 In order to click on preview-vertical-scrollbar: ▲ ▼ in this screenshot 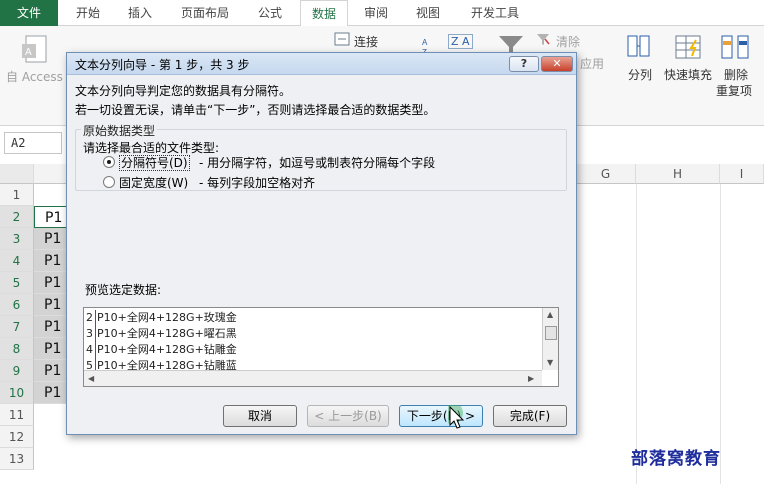, I will do `click(550, 339)`.